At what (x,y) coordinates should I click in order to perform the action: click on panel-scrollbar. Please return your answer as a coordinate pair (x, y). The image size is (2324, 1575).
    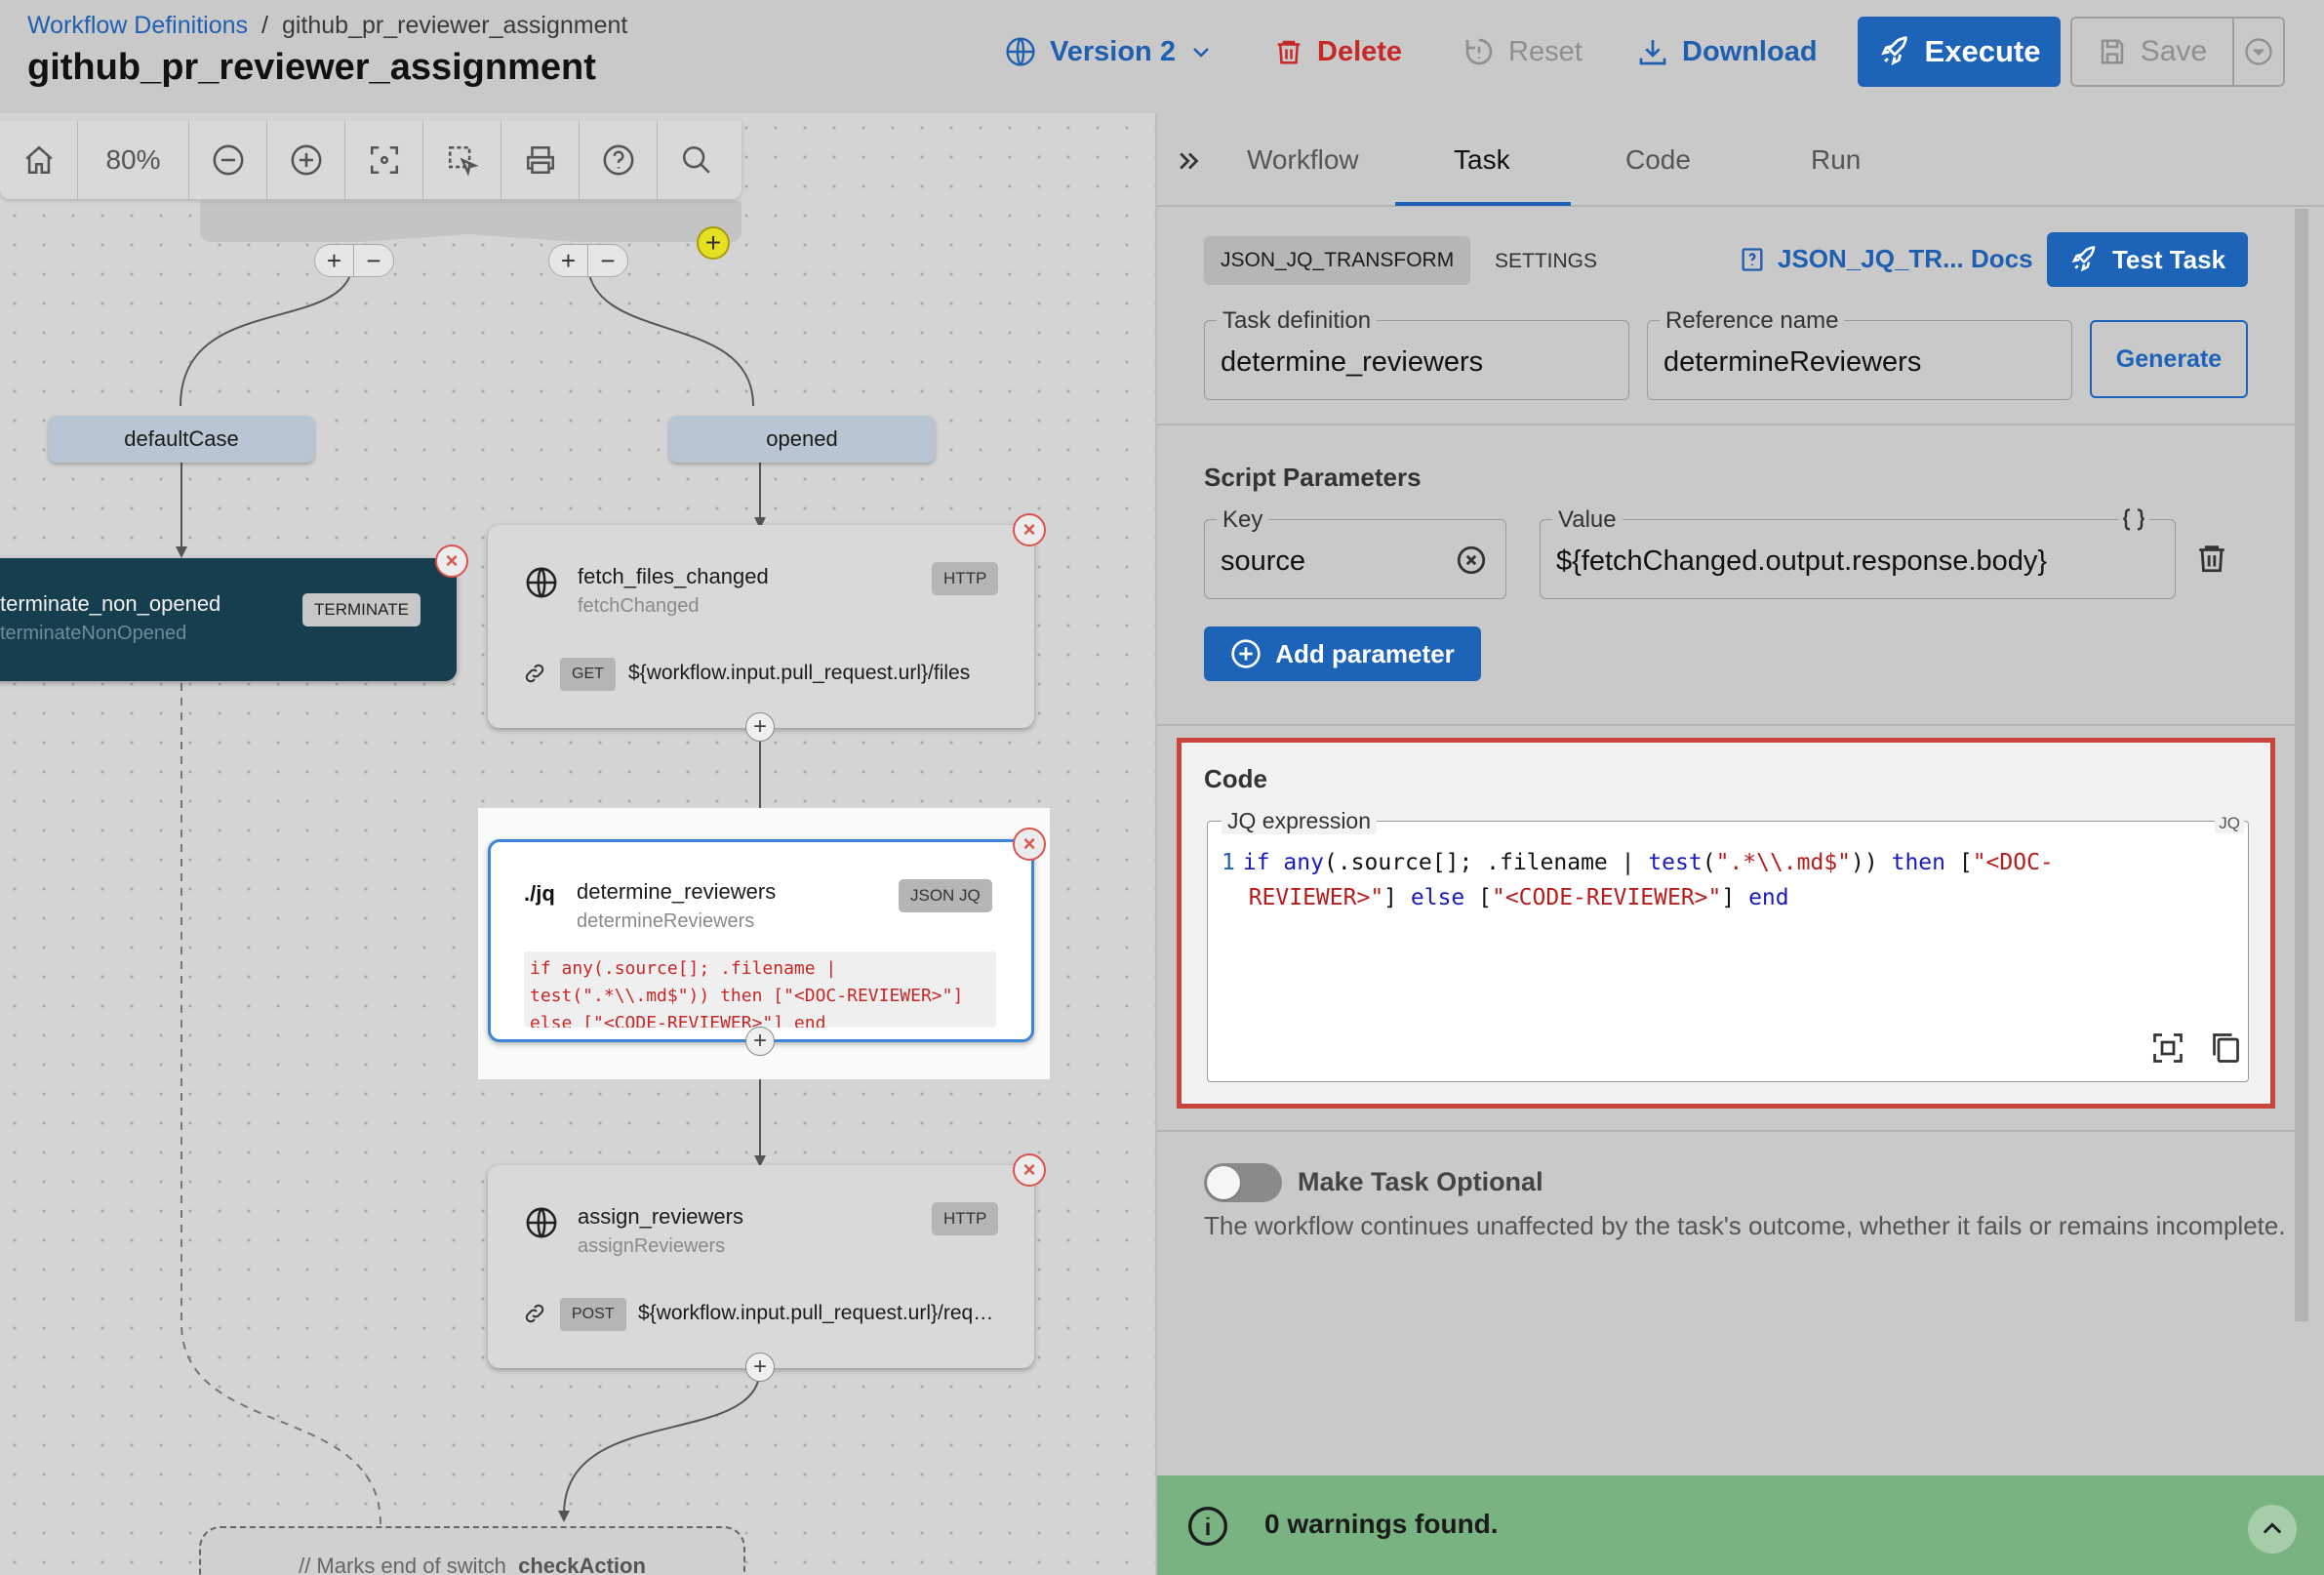
    Looking at the image, I should click on (2301, 765).